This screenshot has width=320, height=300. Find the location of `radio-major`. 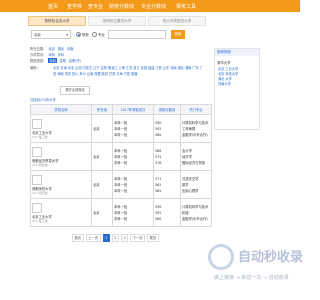

radio-major is located at coordinates (94, 34).